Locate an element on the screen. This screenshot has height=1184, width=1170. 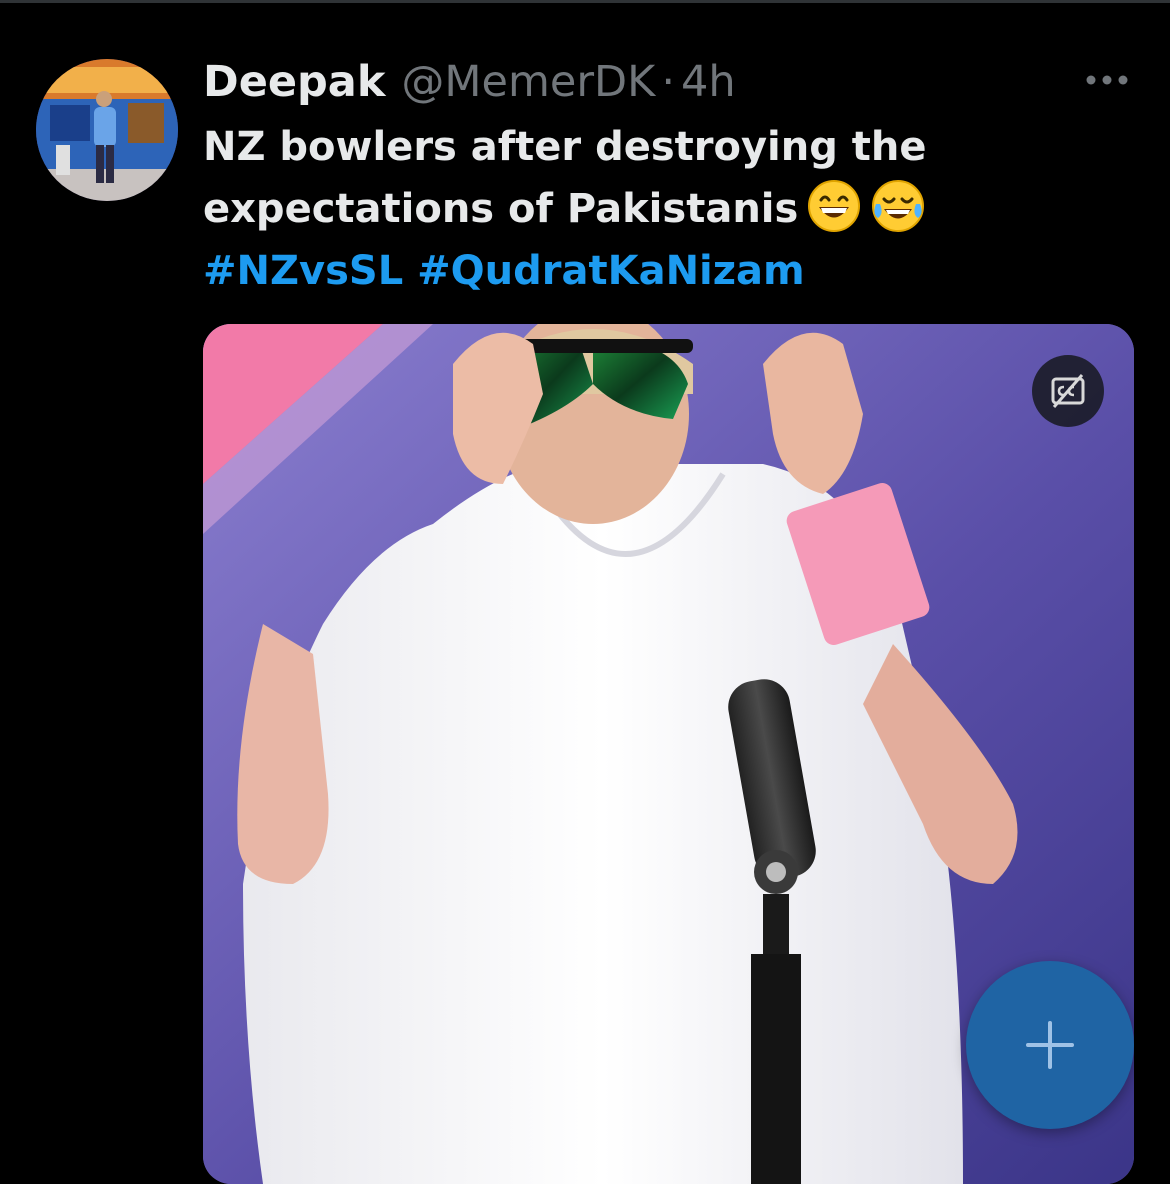
tweet-header: Deepak @MemerDK · 4h is located at coordinates (469, 82).